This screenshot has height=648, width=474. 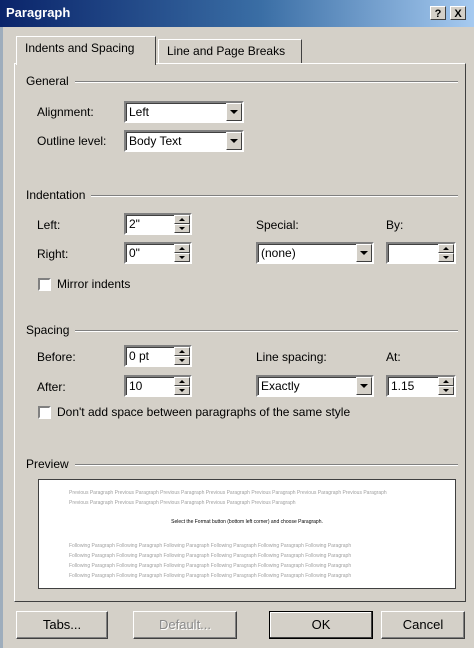 What do you see at coordinates (50, 81) in the screenshot?
I see `general-group-label: General` at bounding box center [50, 81].